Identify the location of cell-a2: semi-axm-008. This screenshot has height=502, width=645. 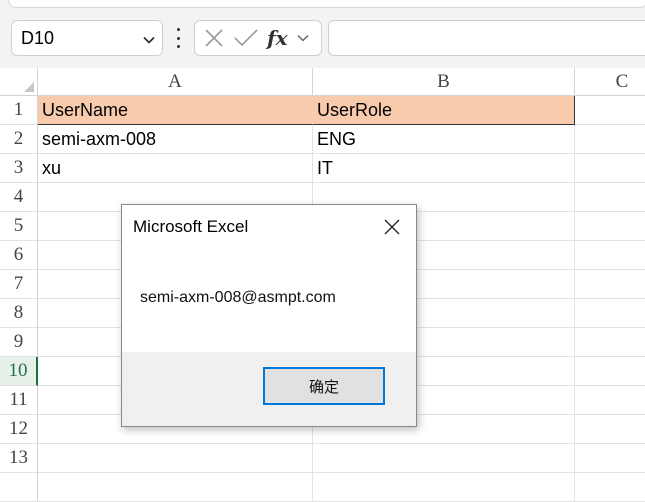
(175, 139).